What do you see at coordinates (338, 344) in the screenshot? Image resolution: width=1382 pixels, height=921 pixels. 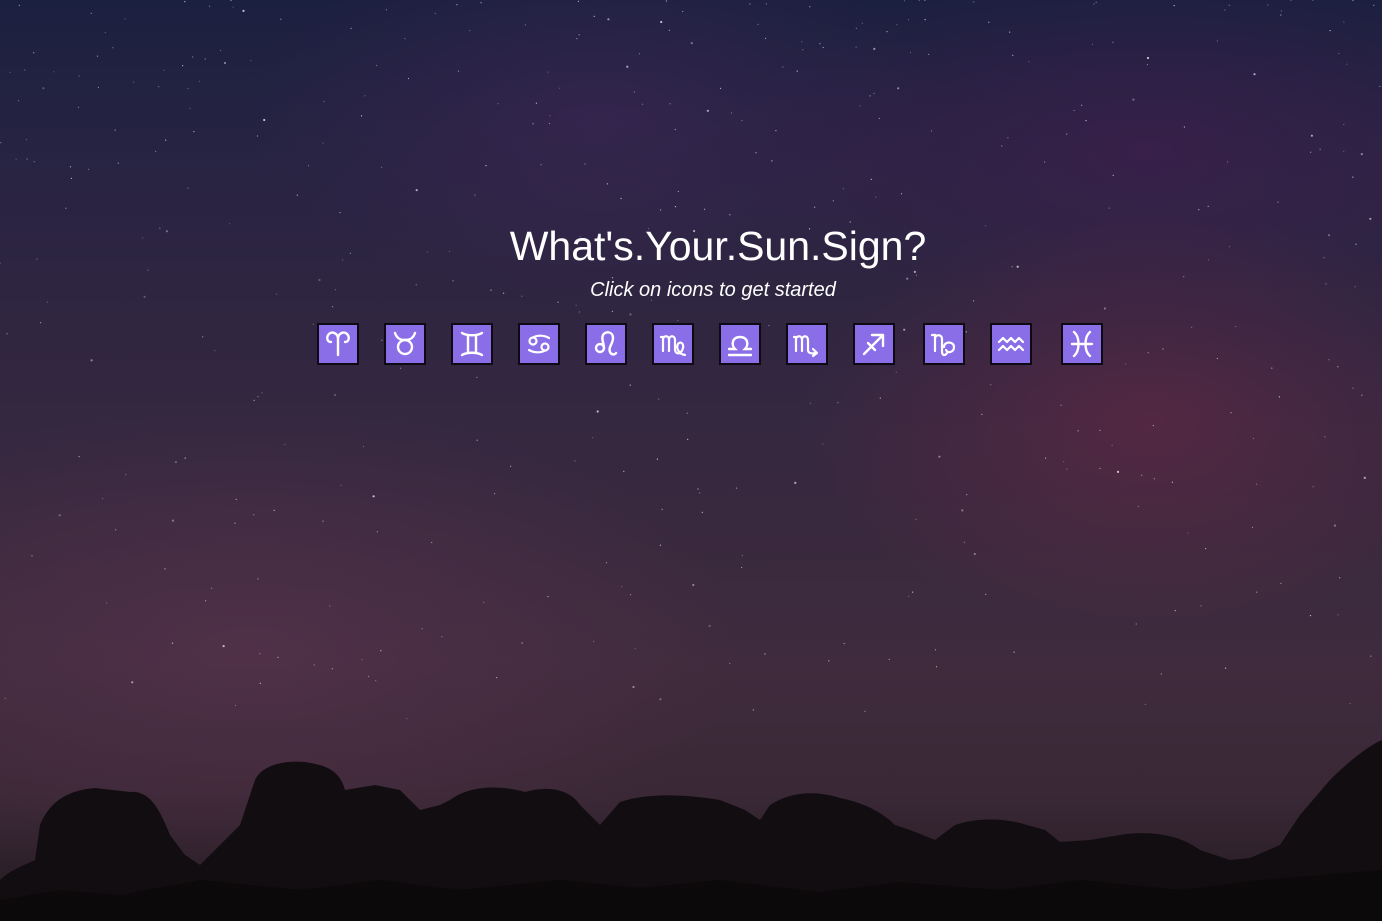 I see `aries-button` at bounding box center [338, 344].